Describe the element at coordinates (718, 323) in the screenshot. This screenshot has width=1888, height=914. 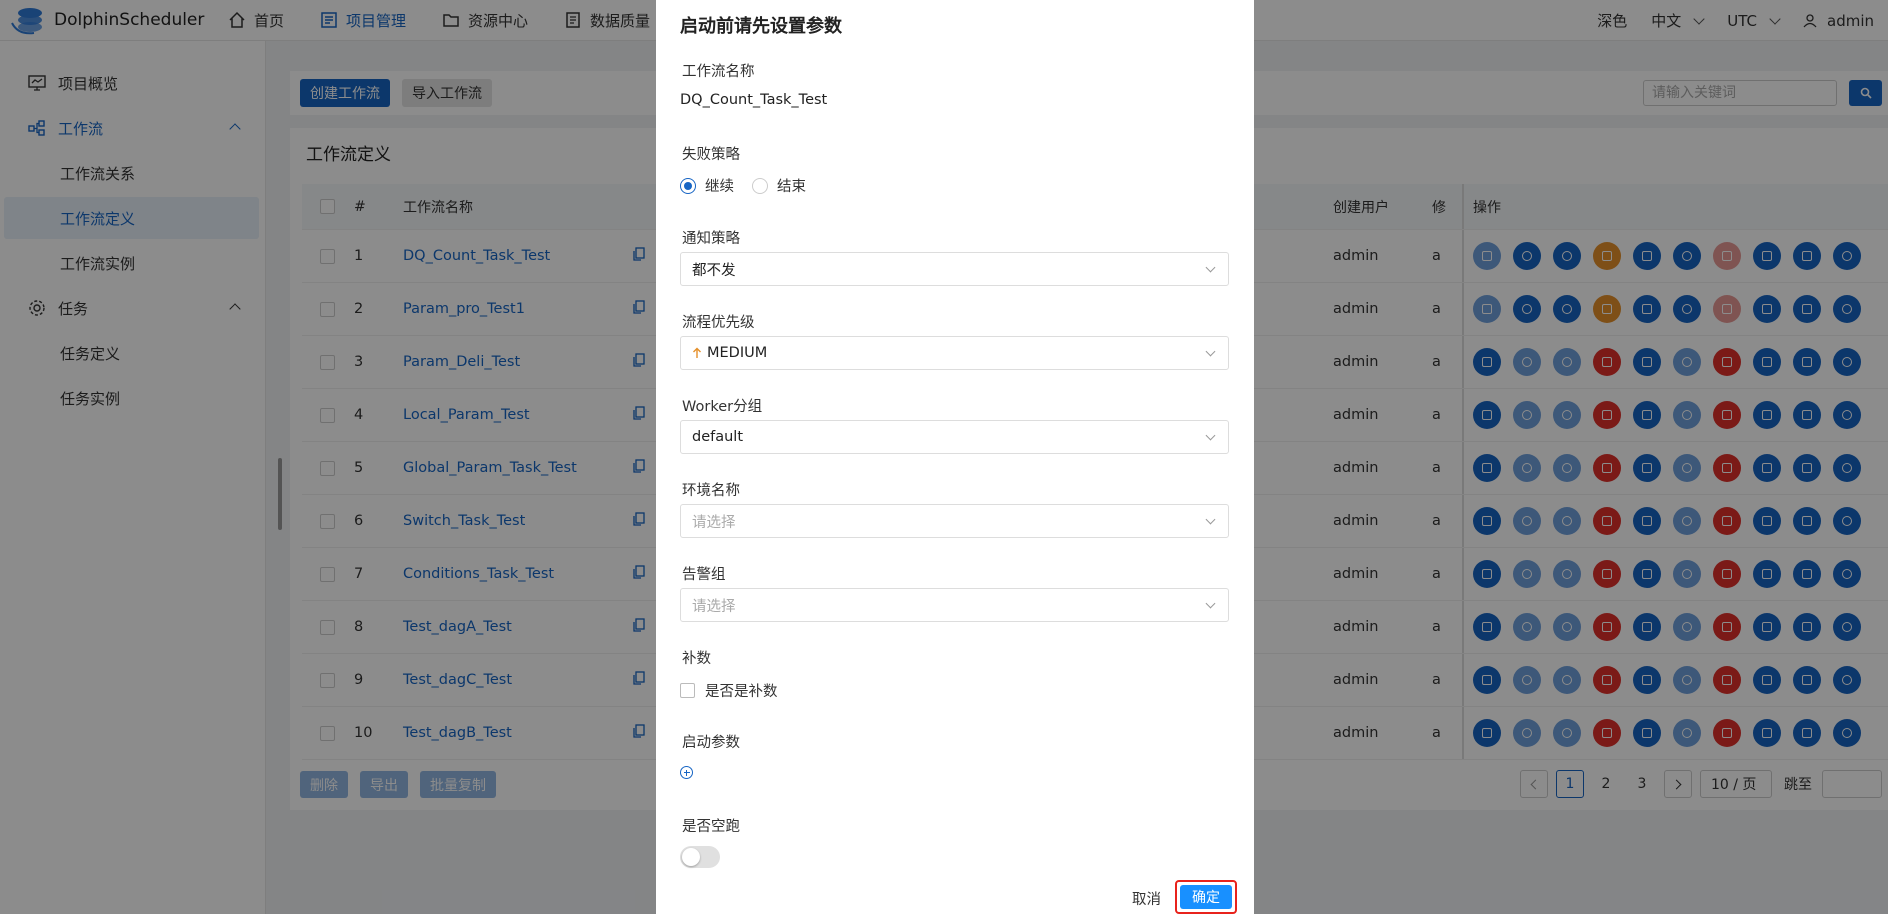
I see `priority-label: 流程优先级` at that location.